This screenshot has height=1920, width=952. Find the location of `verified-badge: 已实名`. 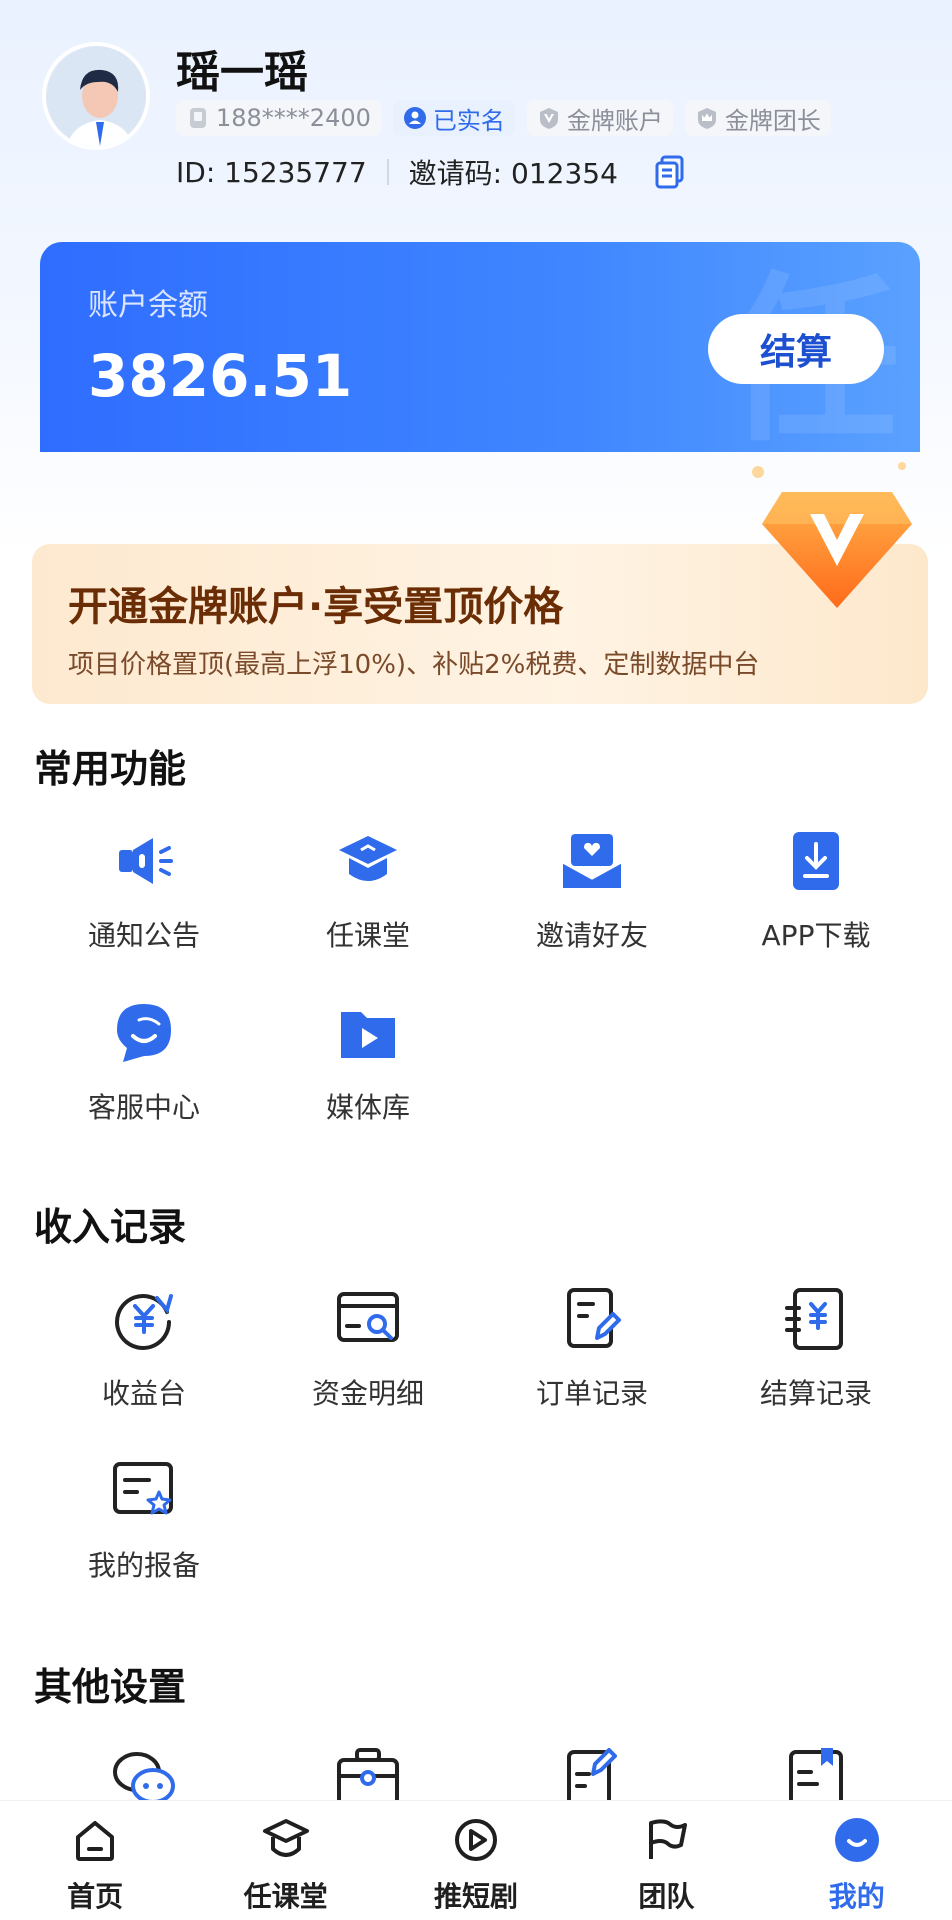

verified-badge: 已实名 is located at coordinates (453, 118).